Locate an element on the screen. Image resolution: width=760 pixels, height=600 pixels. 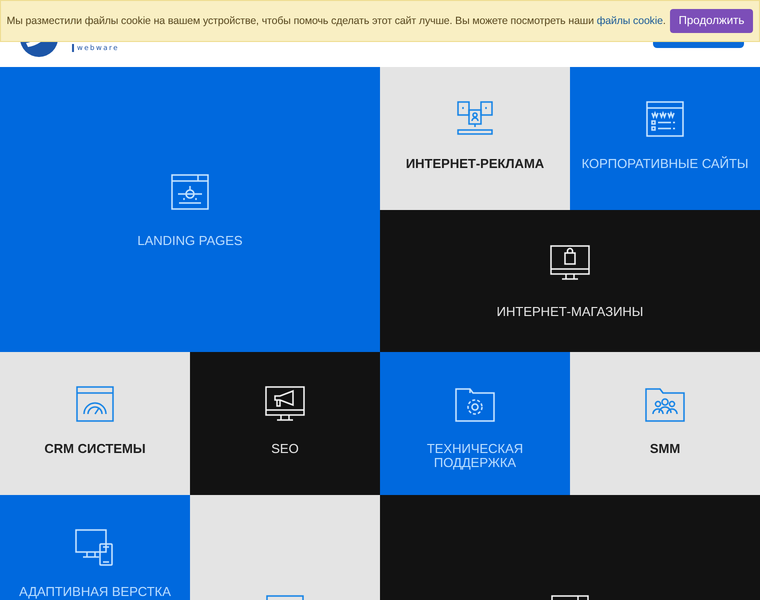
cookie-notice: Мы разместили файлы cookie на вашем устройстве, чтобы помочь сделать этот сайт лучше. Вы можете посмотреть наши файлы cookie. is located at coordinates (336, 21).